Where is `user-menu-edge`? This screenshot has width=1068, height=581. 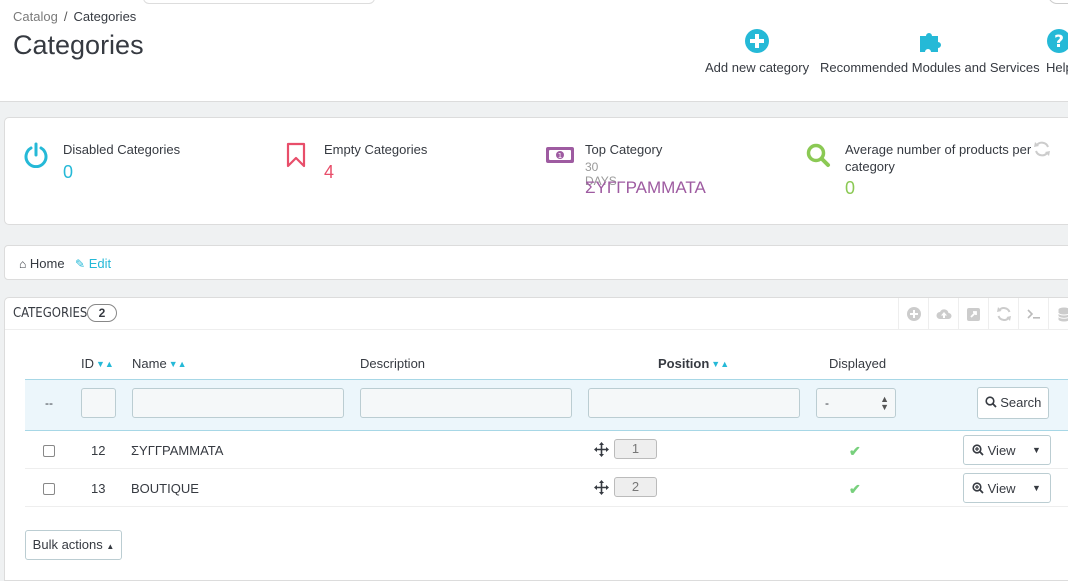
user-menu-edge is located at coordinates (1058, 2).